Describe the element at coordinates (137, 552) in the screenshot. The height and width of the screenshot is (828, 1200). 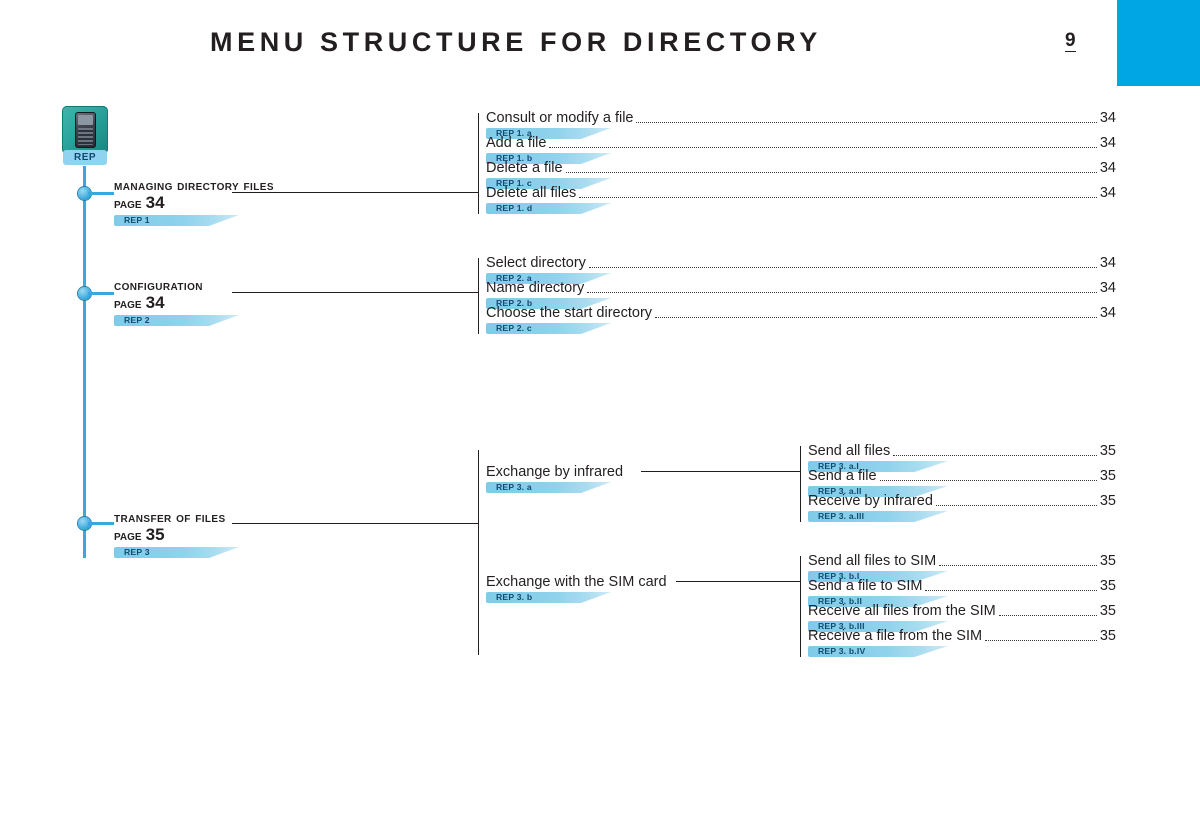
I see `rep-tag-text: REP 3` at that location.